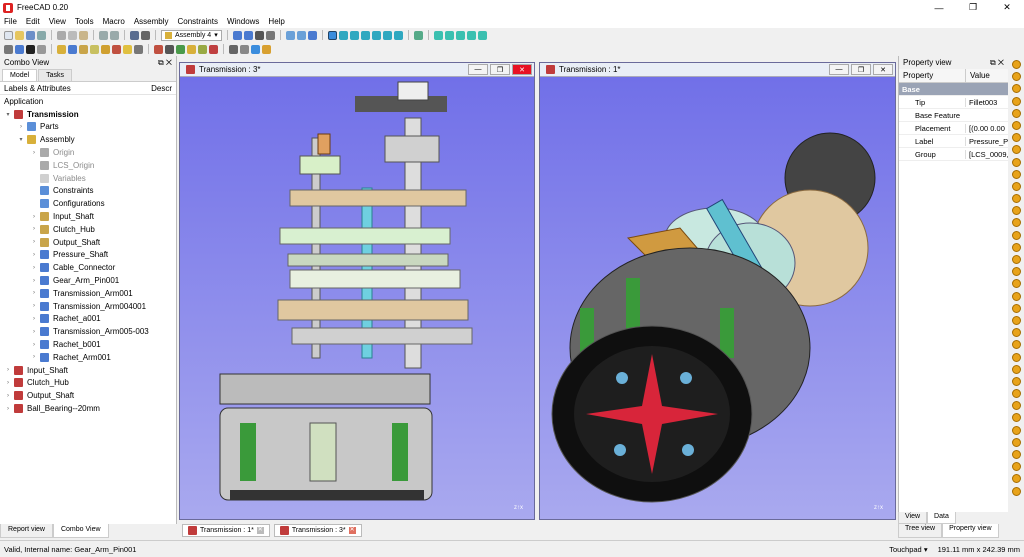 The width and height of the screenshot is (1024, 557). I want to click on menu-help: Help, so click(276, 21).